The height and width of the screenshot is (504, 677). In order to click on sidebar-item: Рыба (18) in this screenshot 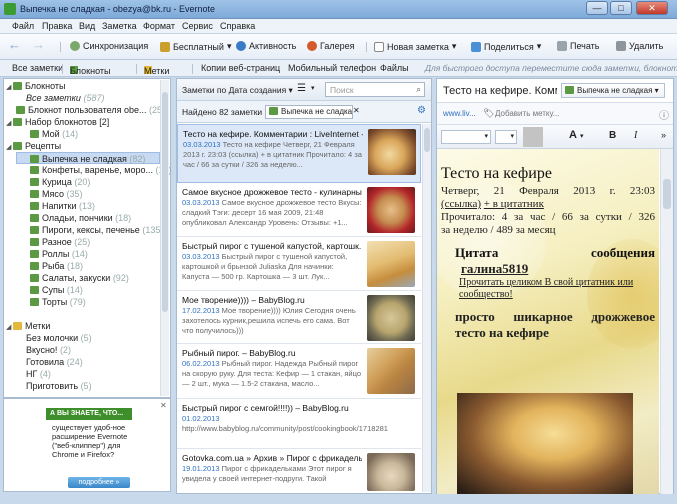, I will do `click(56, 266)`.